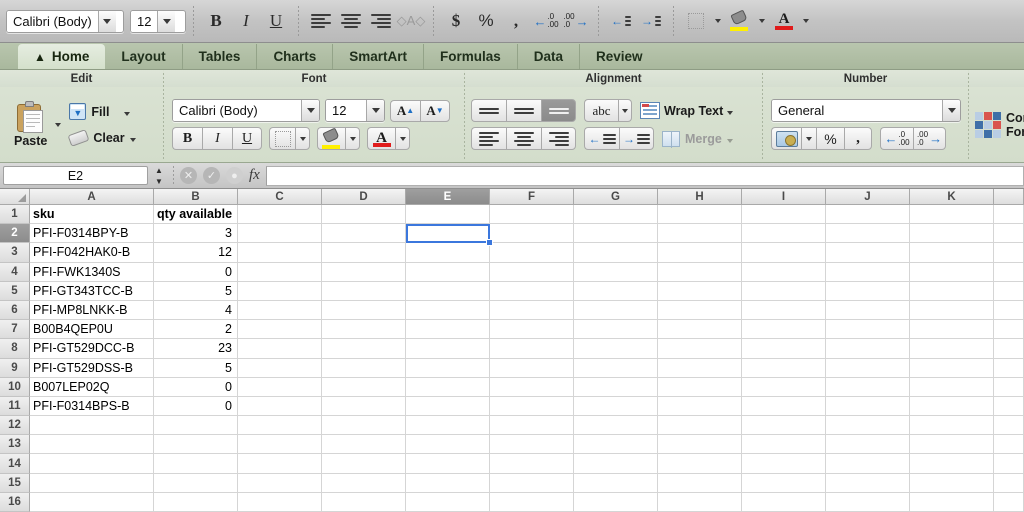  I want to click on column-header-K: K, so click(952, 196).